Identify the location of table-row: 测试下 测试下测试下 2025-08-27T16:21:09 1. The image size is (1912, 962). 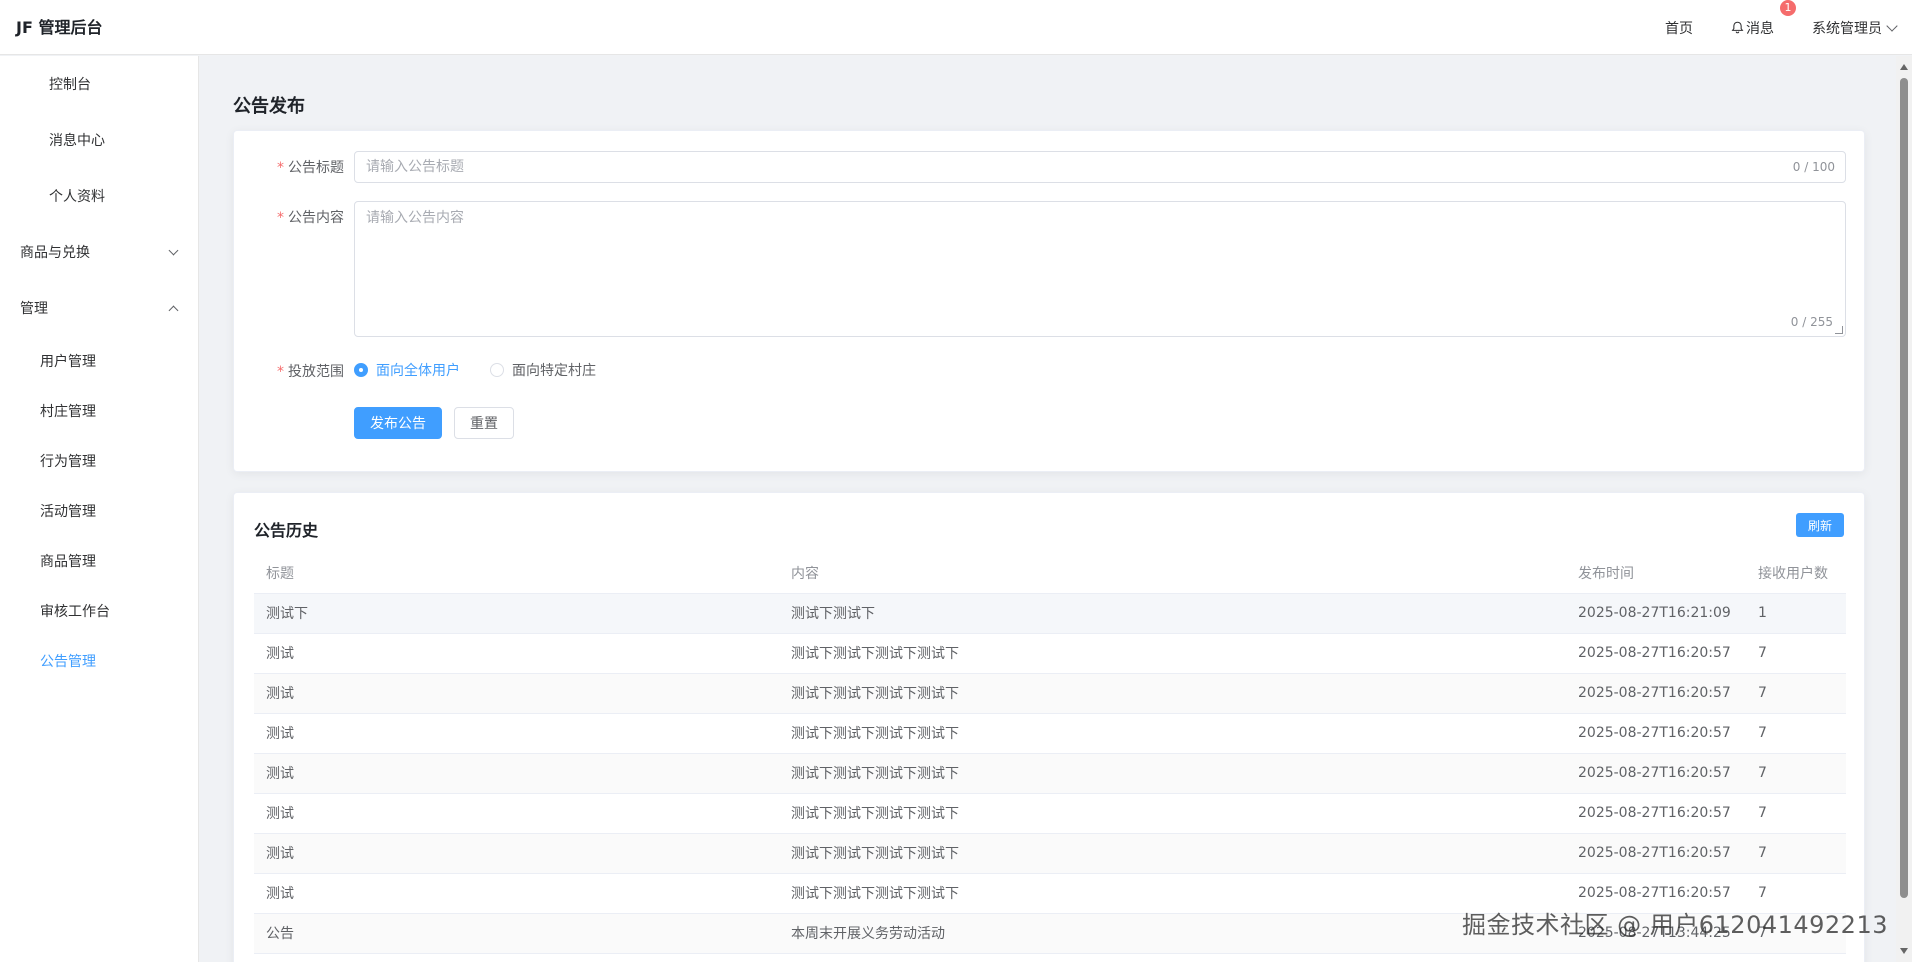
(1050, 613).